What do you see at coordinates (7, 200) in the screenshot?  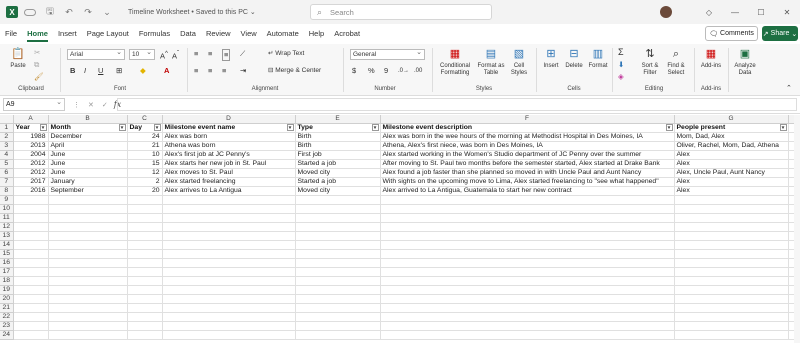 I see `row-header: 9` at bounding box center [7, 200].